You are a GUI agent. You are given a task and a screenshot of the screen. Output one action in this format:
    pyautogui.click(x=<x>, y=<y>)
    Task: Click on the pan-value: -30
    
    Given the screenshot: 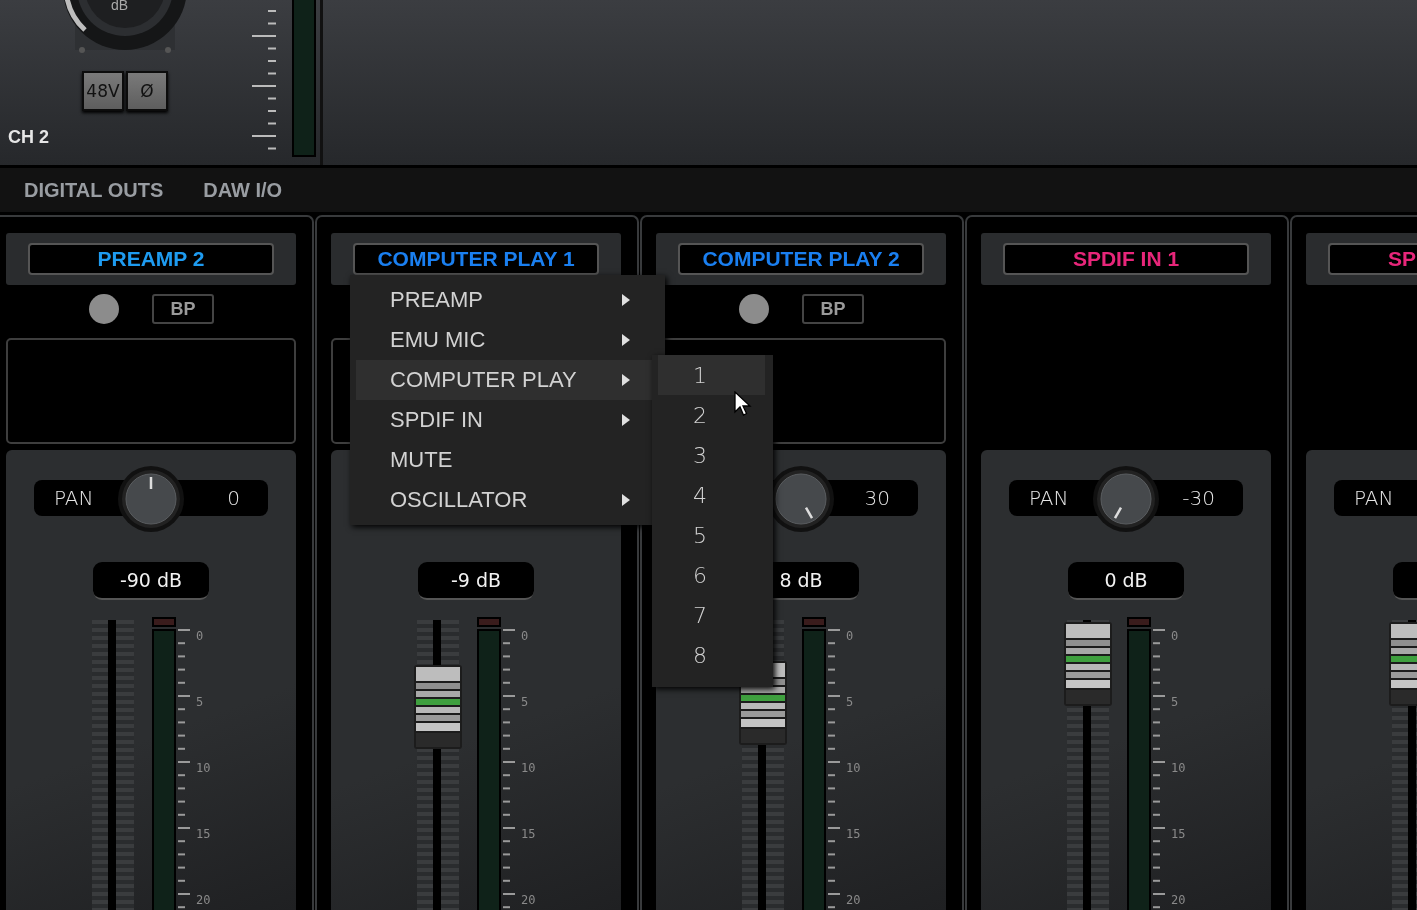 What is the action you would take?
    pyautogui.click(x=1198, y=498)
    